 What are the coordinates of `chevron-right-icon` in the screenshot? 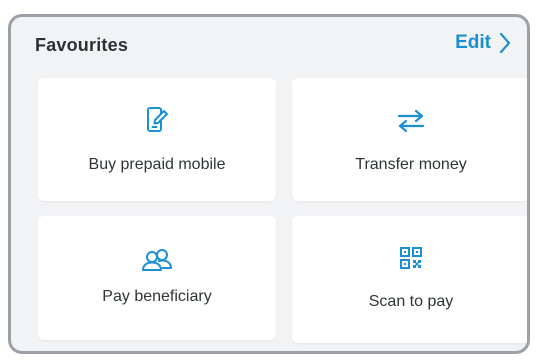 It's located at (505, 43).